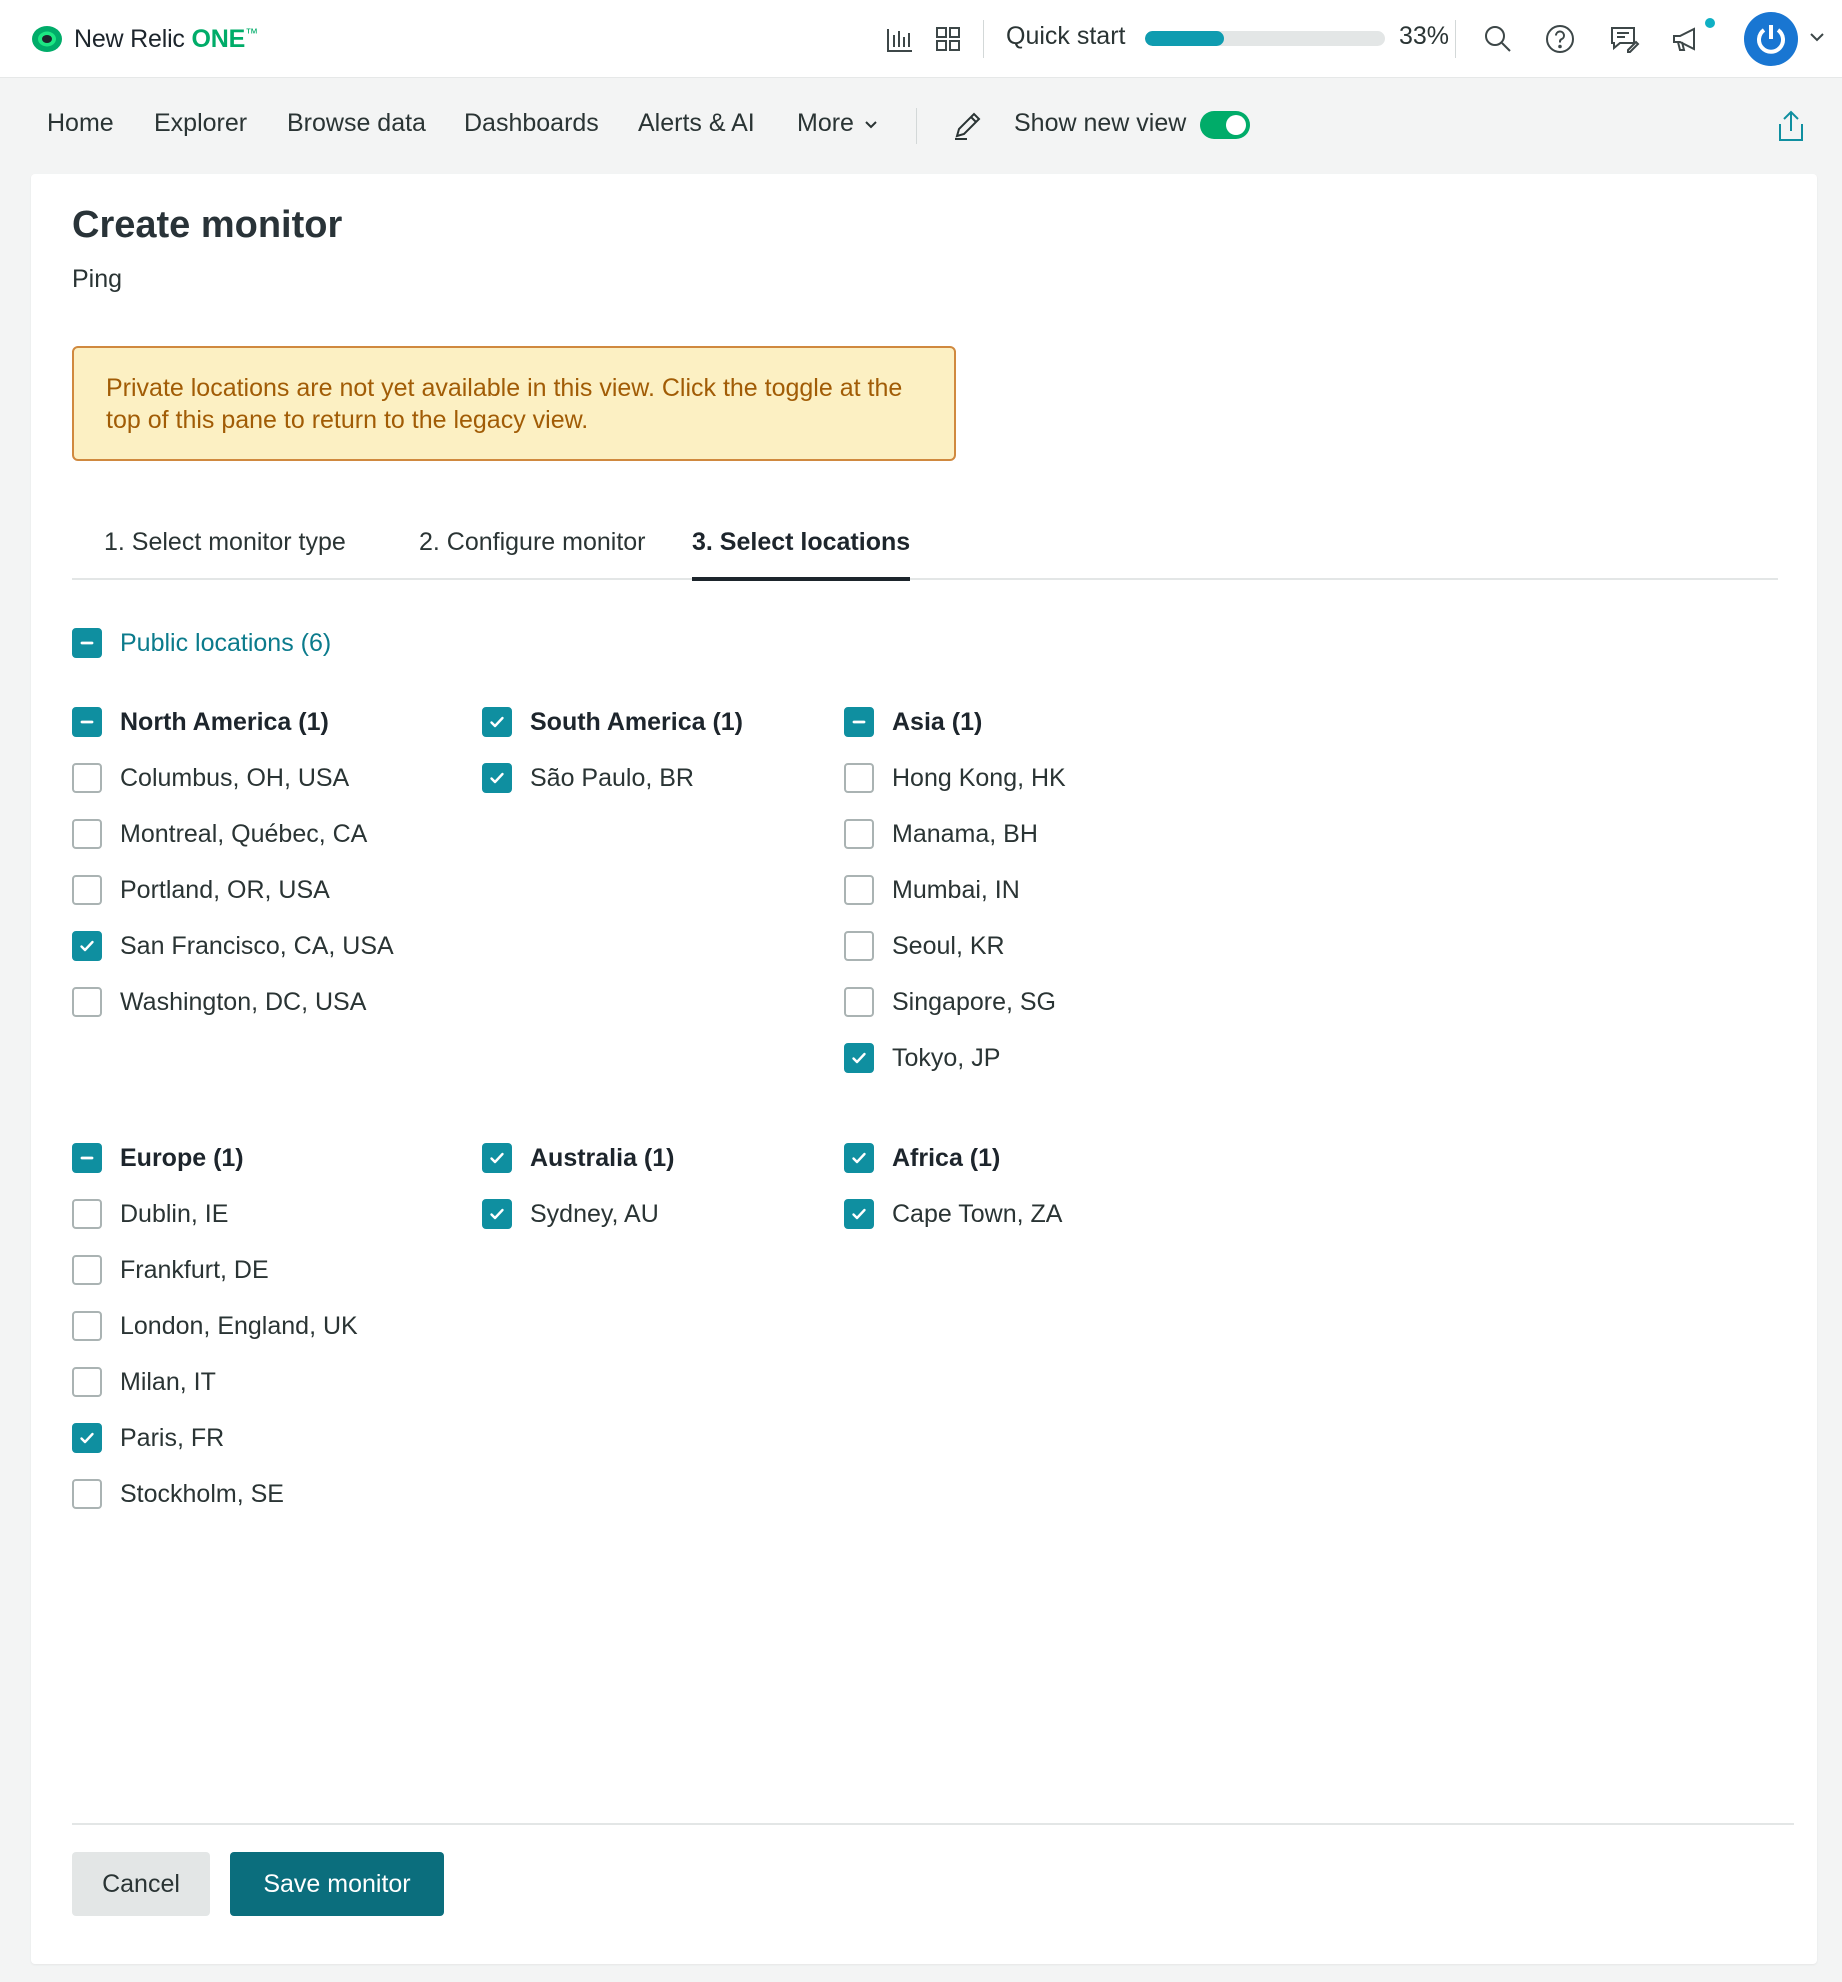 Image resolution: width=1842 pixels, height=1982 pixels. What do you see at coordinates (497, 1158) in the screenshot?
I see `group-australia-checkbox` at bounding box center [497, 1158].